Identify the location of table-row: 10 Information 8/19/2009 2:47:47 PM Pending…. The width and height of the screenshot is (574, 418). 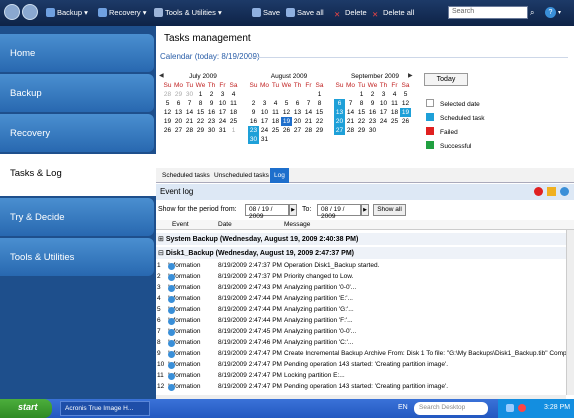
(361, 365).